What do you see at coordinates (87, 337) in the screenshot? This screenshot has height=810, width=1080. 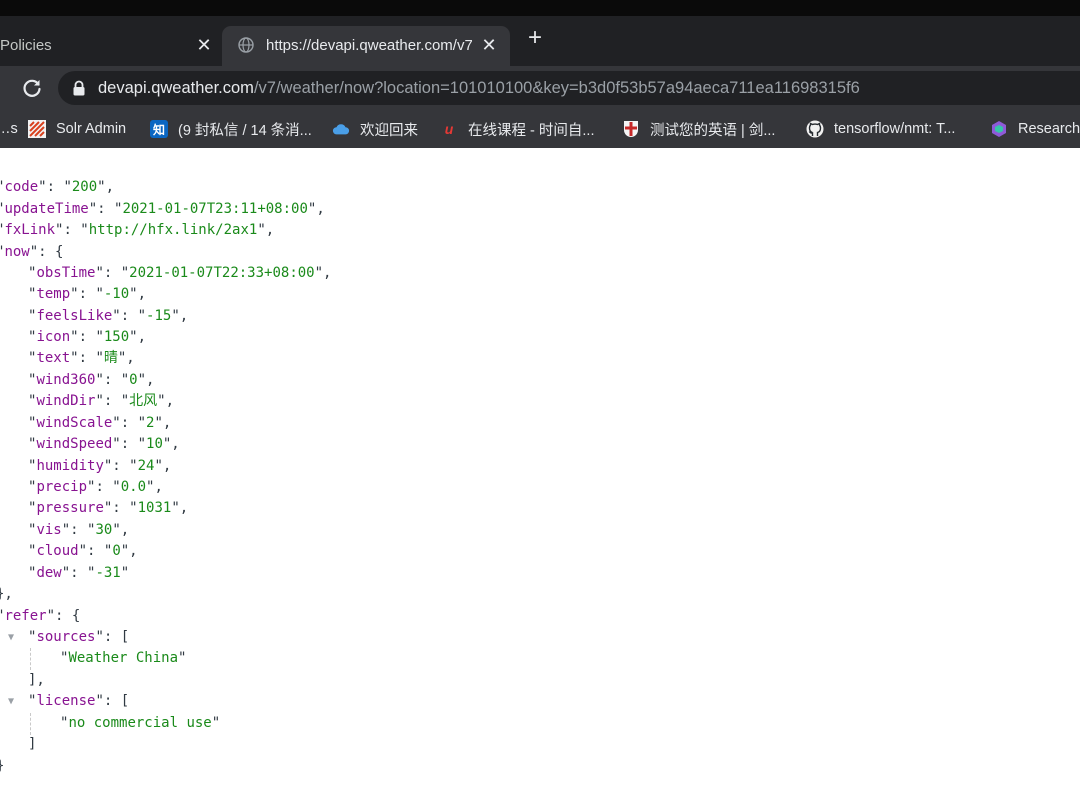 I see `json-line-icon: "icon": "150",` at bounding box center [87, 337].